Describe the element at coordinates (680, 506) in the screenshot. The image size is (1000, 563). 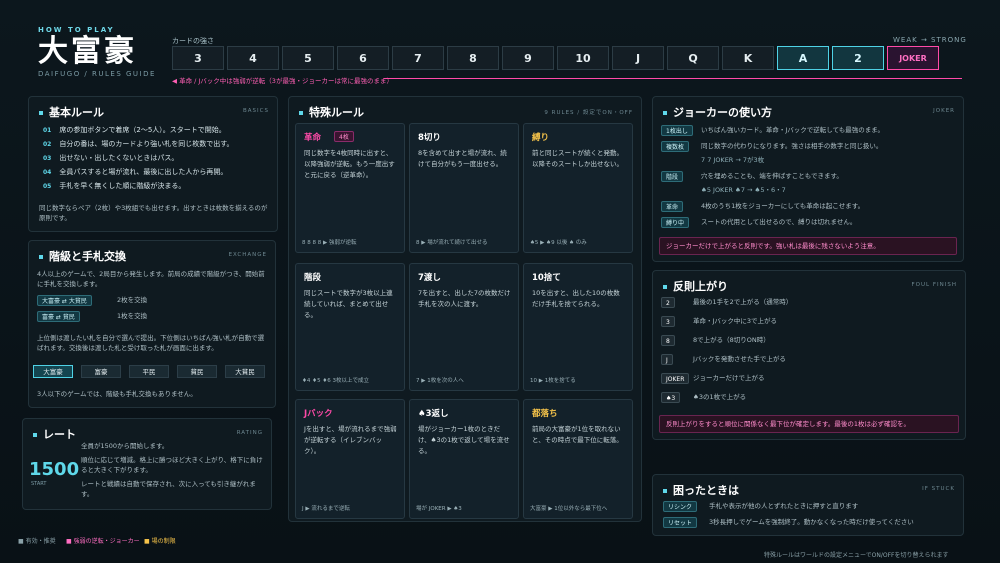
I see `resync-button: リシンク` at that location.